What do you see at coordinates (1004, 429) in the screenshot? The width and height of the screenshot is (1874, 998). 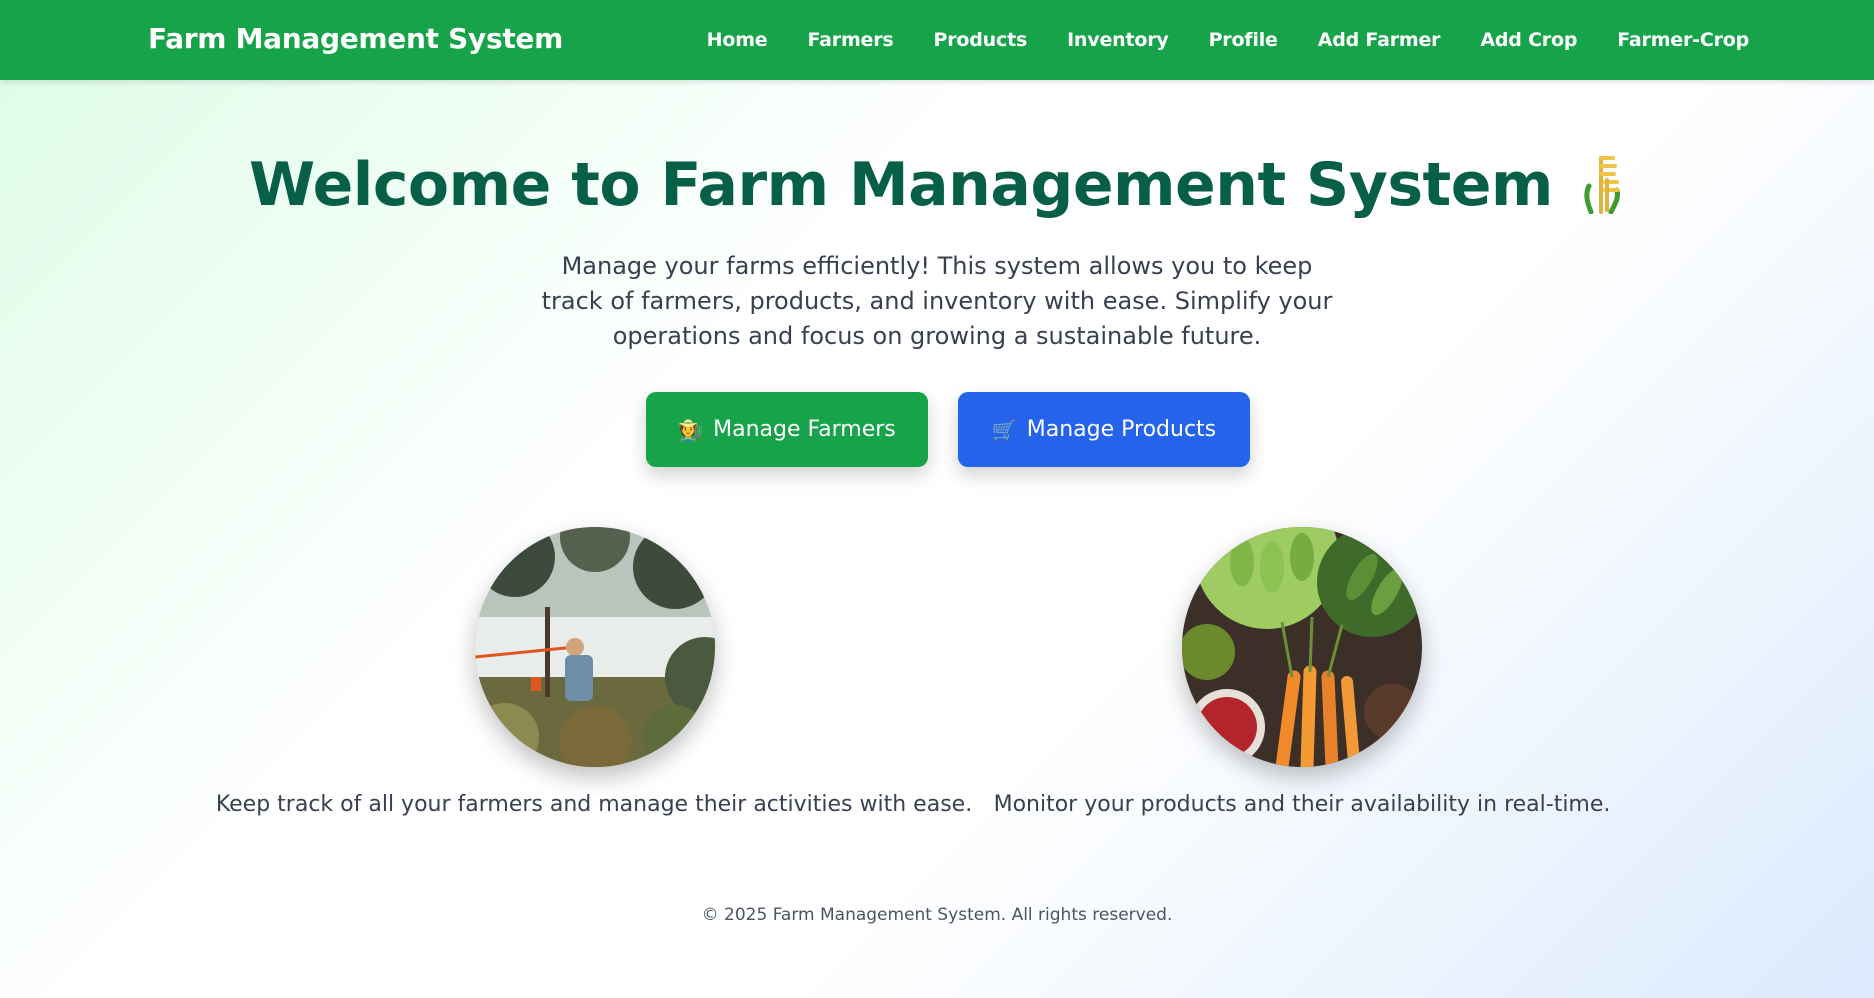 I see `shopping-cart-icon: 🛒` at bounding box center [1004, 429].